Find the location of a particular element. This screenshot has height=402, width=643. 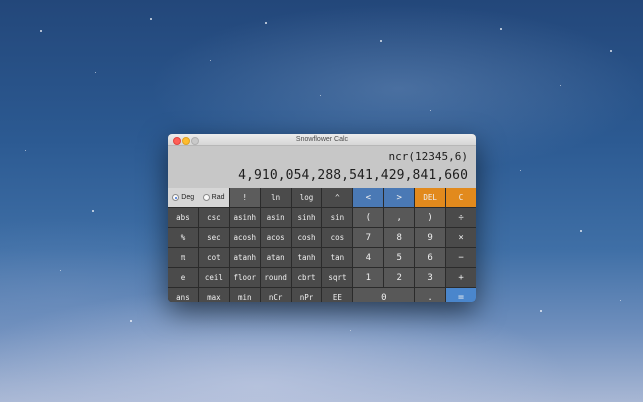

euler-key: e is located at coordinates (183, 277).